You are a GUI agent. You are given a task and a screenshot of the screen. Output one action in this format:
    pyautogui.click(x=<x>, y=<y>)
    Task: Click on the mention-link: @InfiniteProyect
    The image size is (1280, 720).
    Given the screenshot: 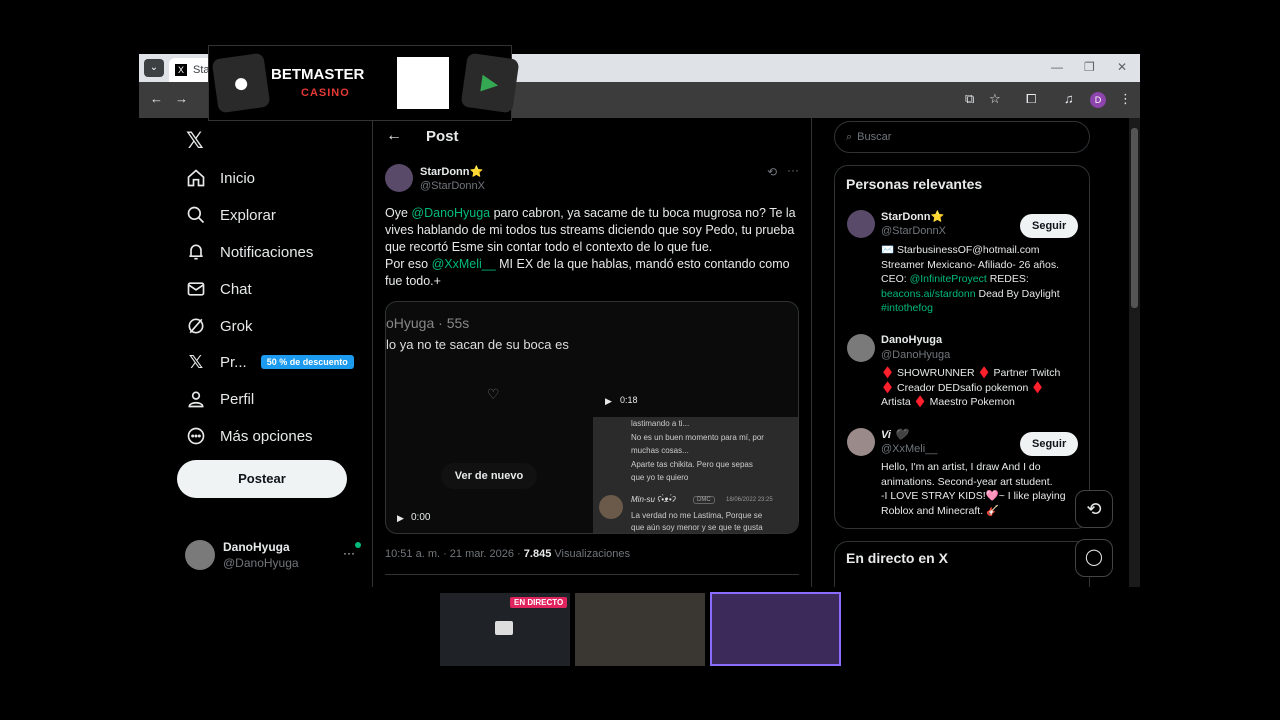 What is the action you would take?
    pyautogui.click(x=948, y=279)
    